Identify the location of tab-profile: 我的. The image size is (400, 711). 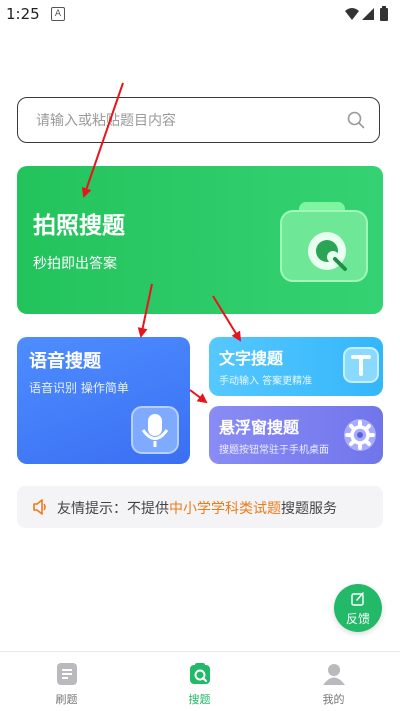
(333, 681).